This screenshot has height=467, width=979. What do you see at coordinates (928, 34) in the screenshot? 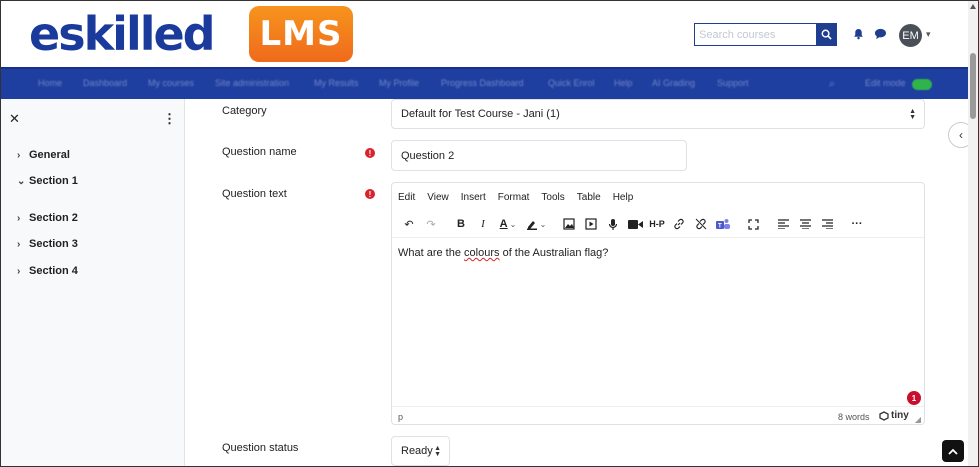
I see `user-menu-caret-icon: ▾` at bounding box center [928, 34].